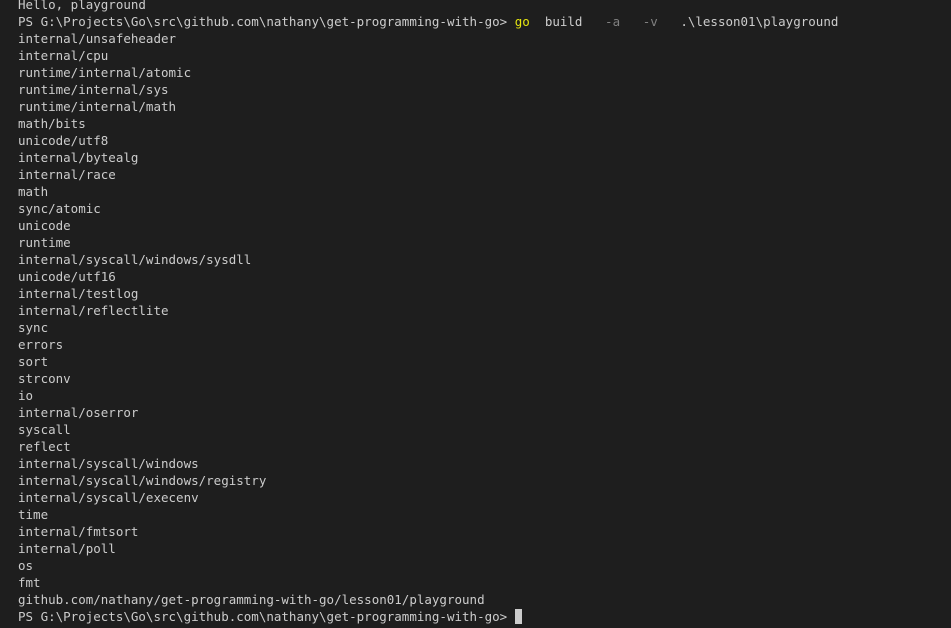 The image size is (951, 628). Describe the element at coordinates (44, 378) in the screenshot. I see `output-line: strconv` at that location.